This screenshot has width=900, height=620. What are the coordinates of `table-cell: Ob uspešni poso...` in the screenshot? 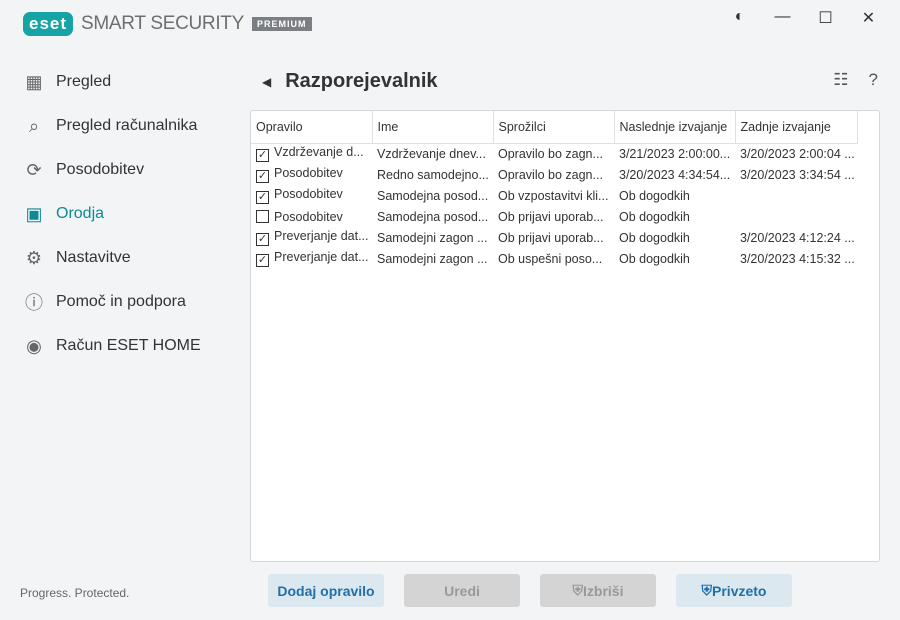 It's located at (553, 258).